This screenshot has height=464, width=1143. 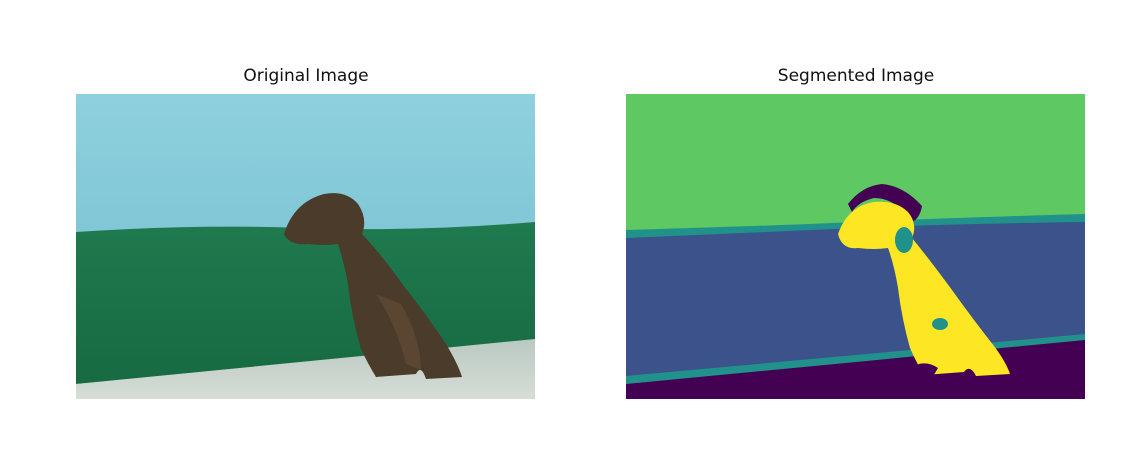 I want to click on original-image-title: Original Image, so click(x=306, y=76).